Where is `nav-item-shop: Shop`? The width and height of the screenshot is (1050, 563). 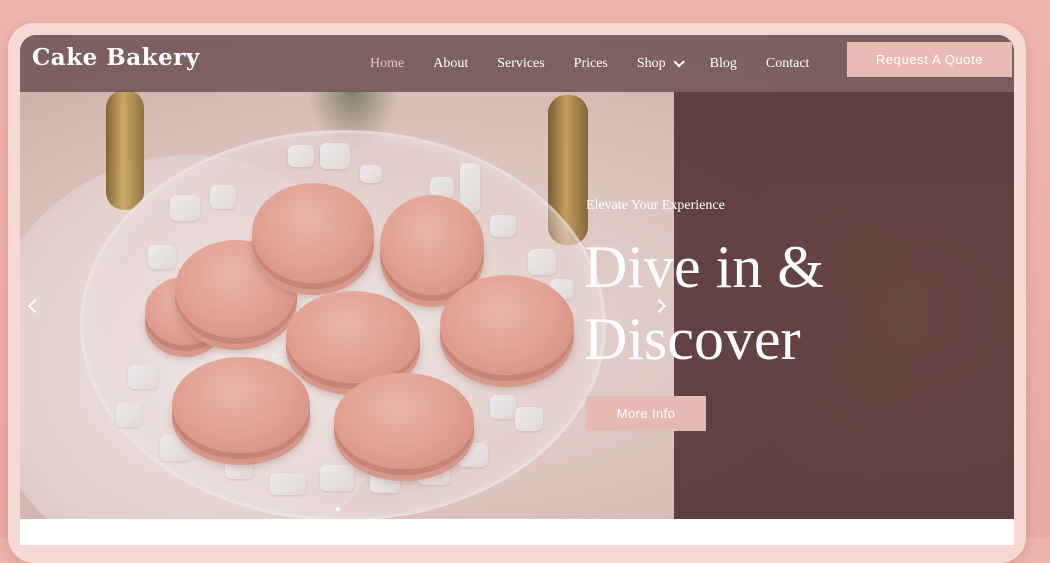 nav-item-shop: Shop is located at coordinates (660, 63).